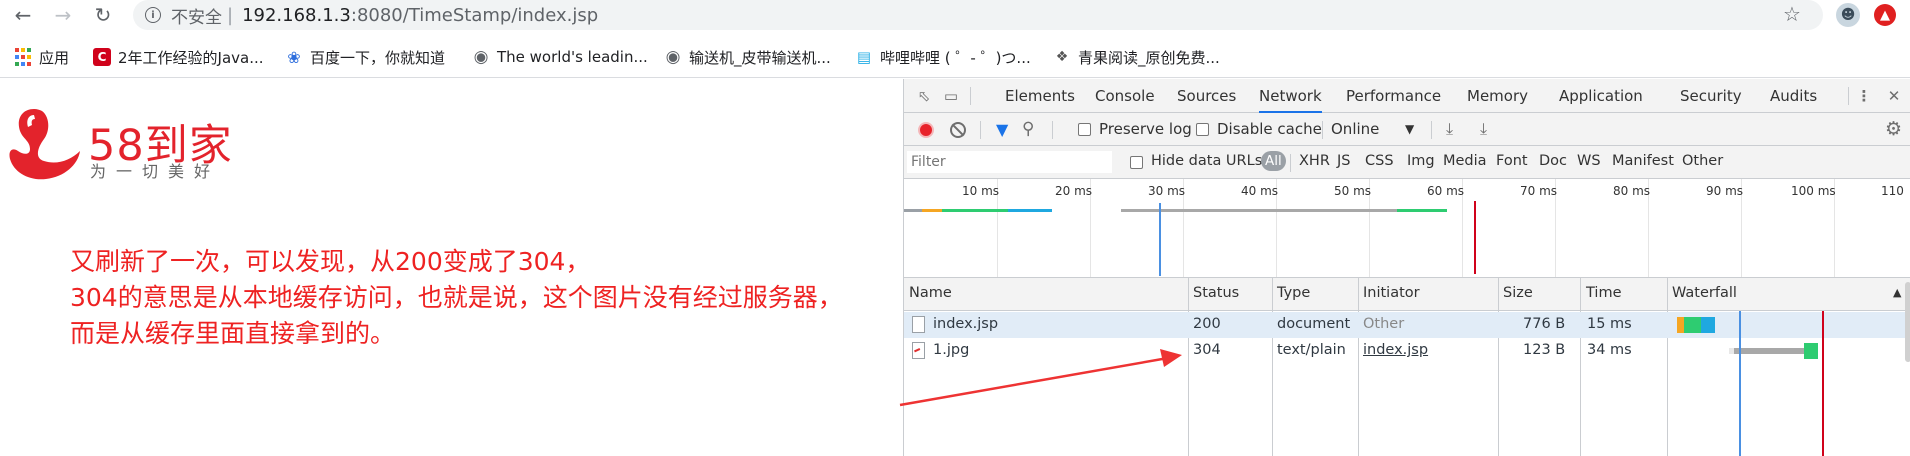  I want to click on disable-cache-label: Disable cache, so click(1269, 129).